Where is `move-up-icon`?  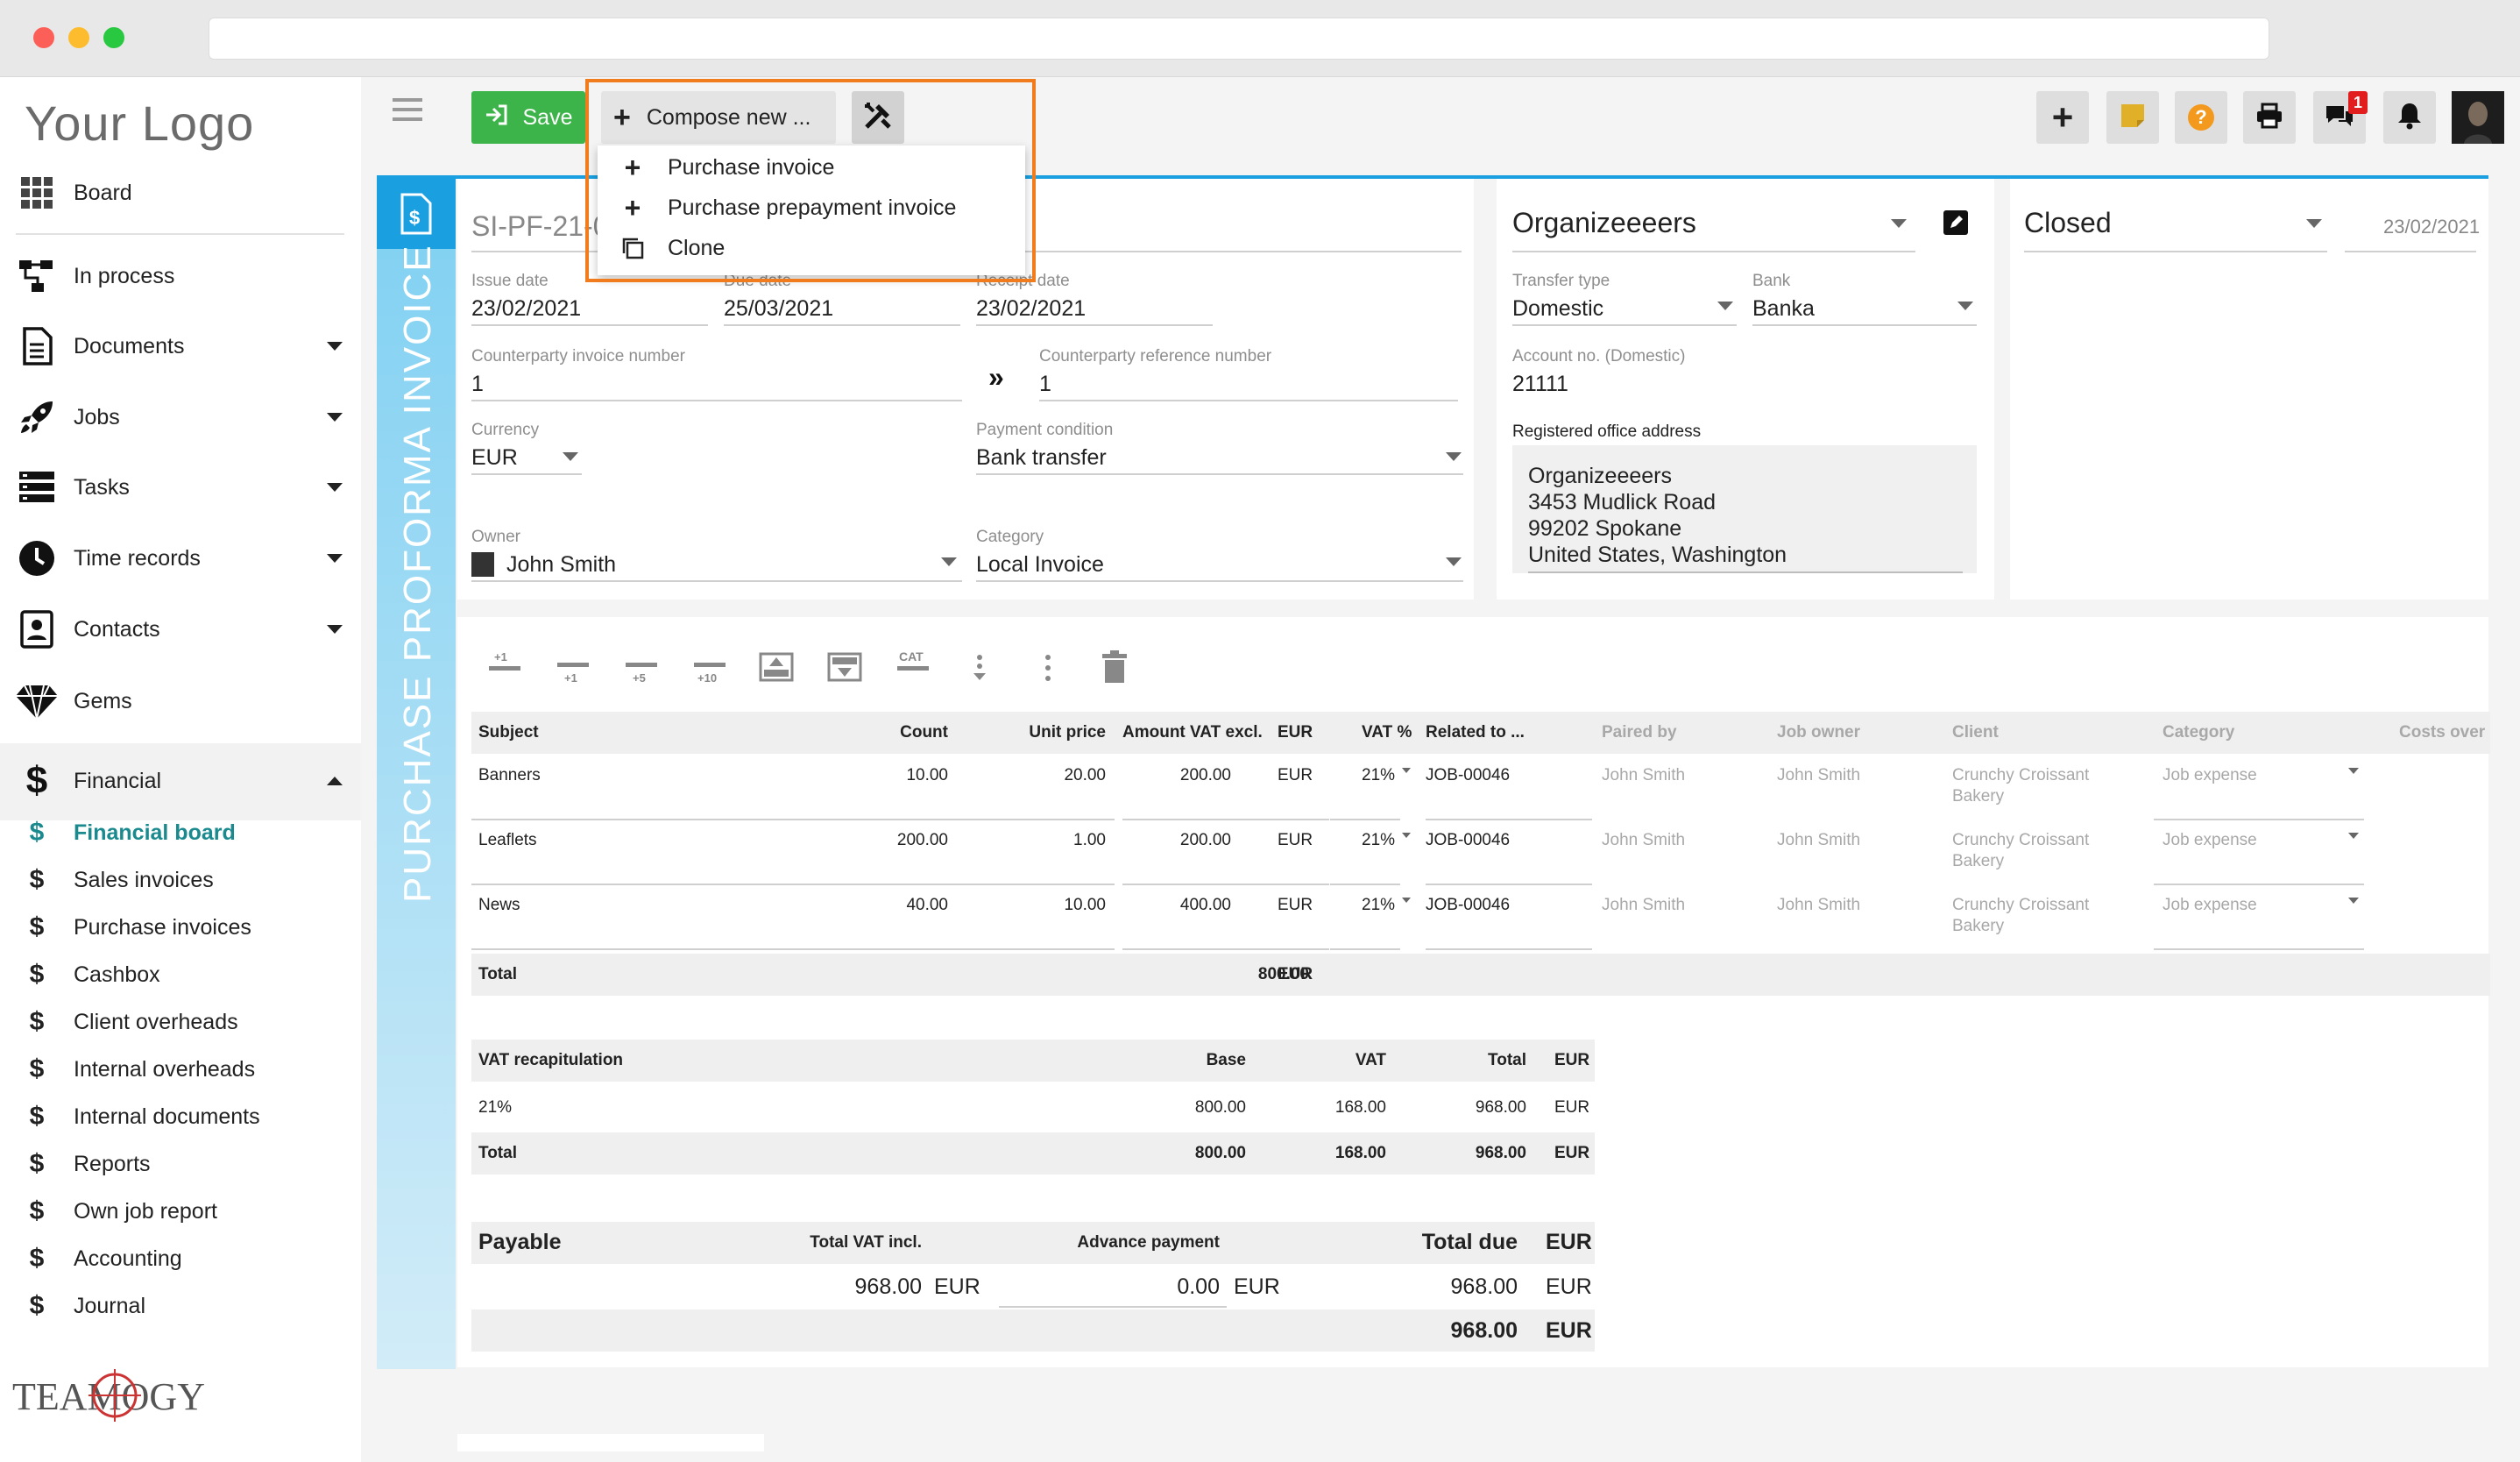 move-up-icon is located at coordinates (776, 669).